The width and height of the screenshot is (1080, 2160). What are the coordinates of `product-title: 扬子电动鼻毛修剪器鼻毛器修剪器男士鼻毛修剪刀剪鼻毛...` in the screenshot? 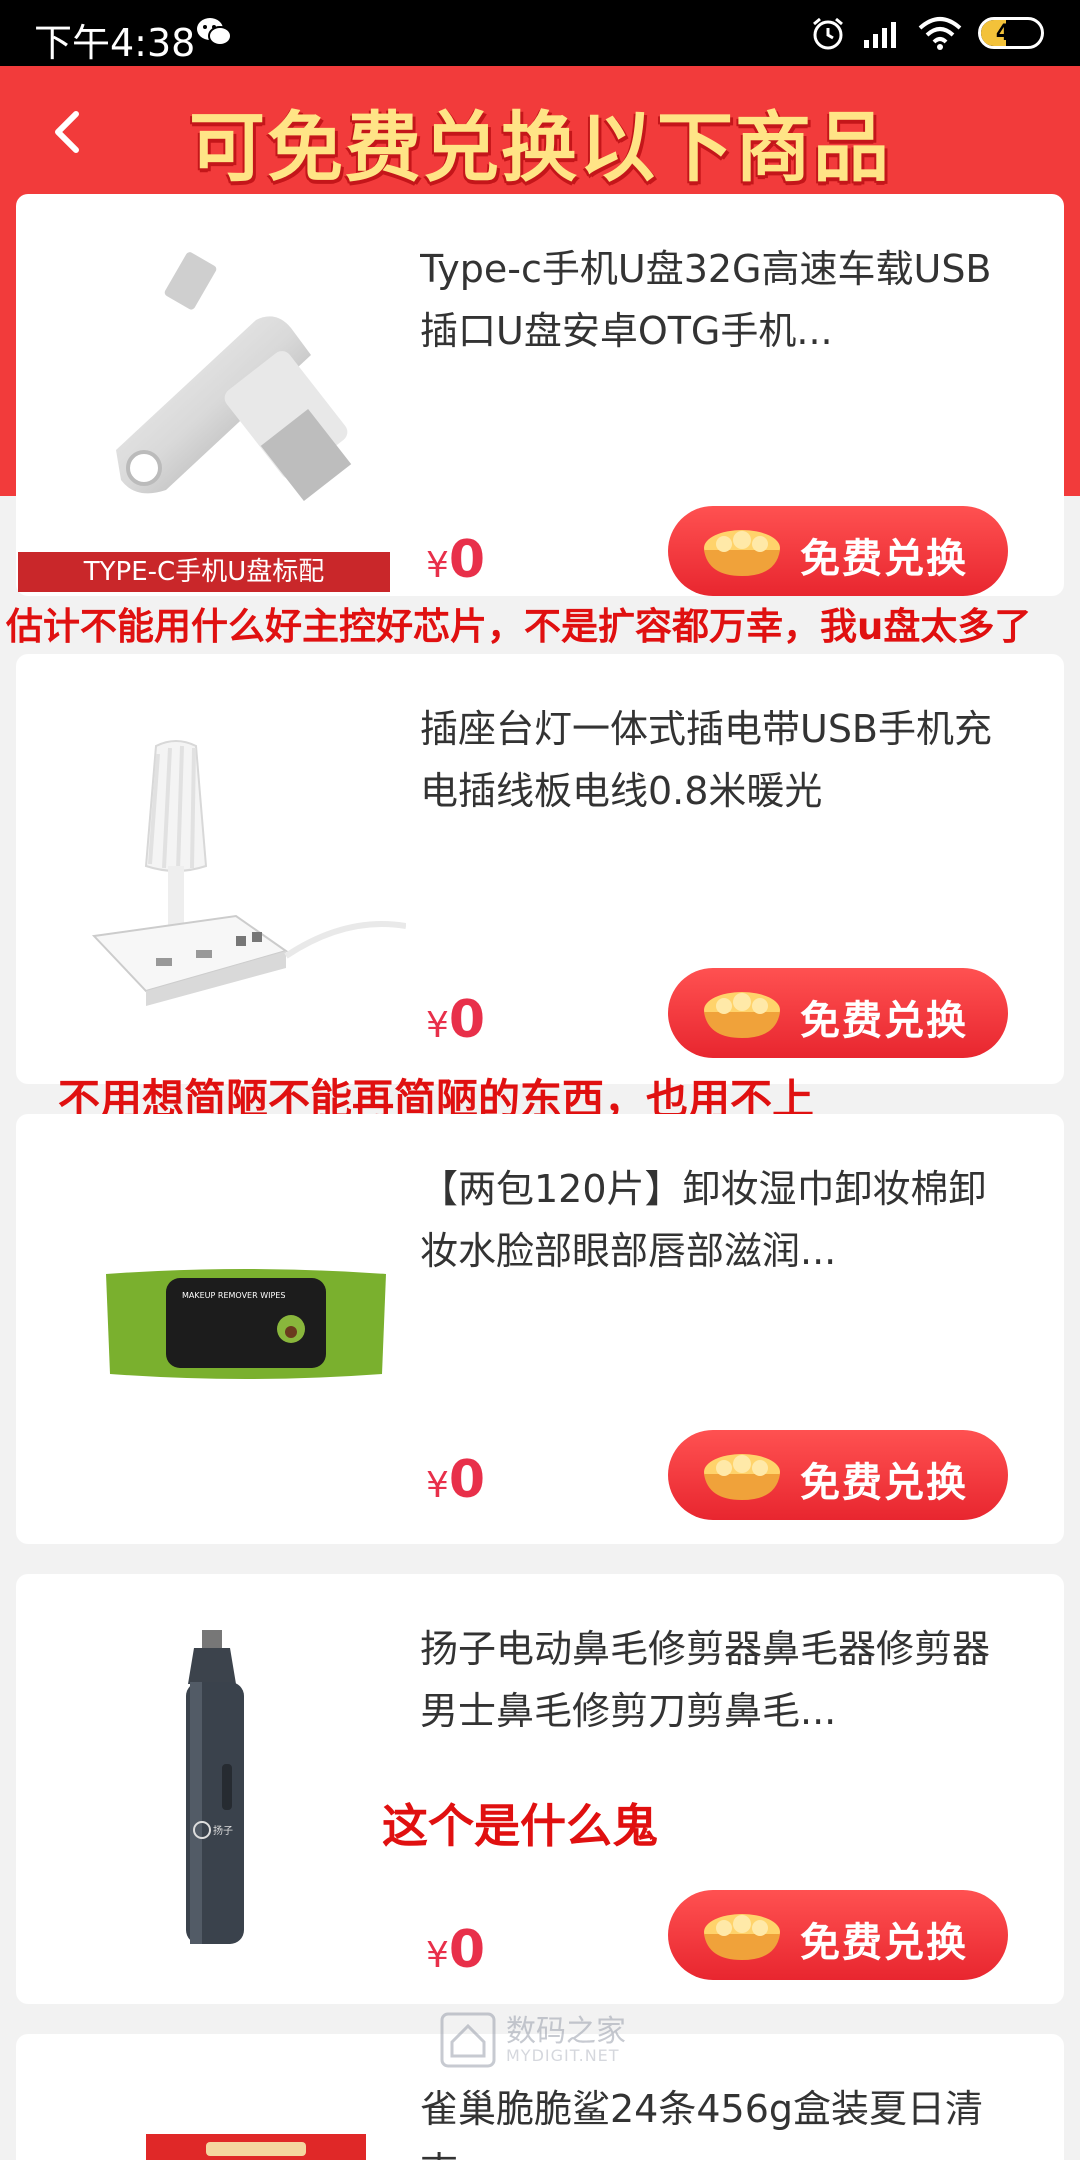 It's located at (705, 1680).